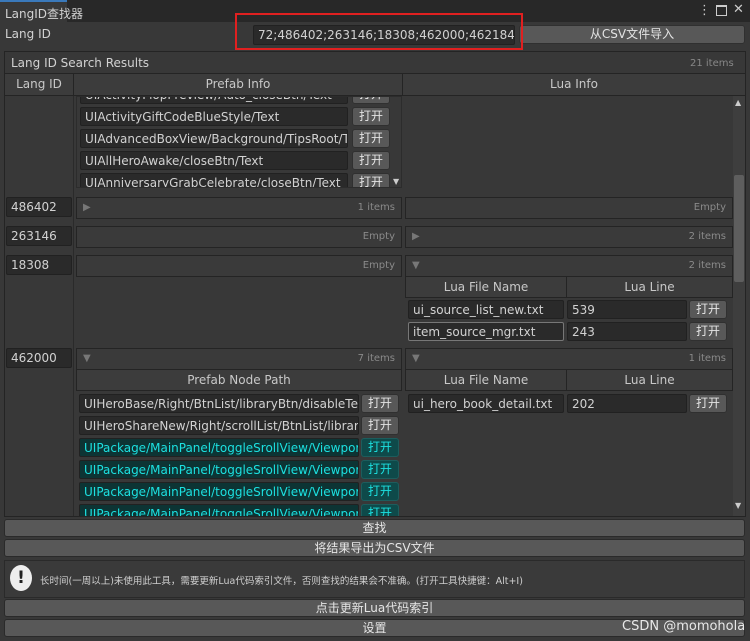  Describe the element at coordinates (41, 11) in the screenshot. I see `tab-langid-finder: LangID查找器` at that location.